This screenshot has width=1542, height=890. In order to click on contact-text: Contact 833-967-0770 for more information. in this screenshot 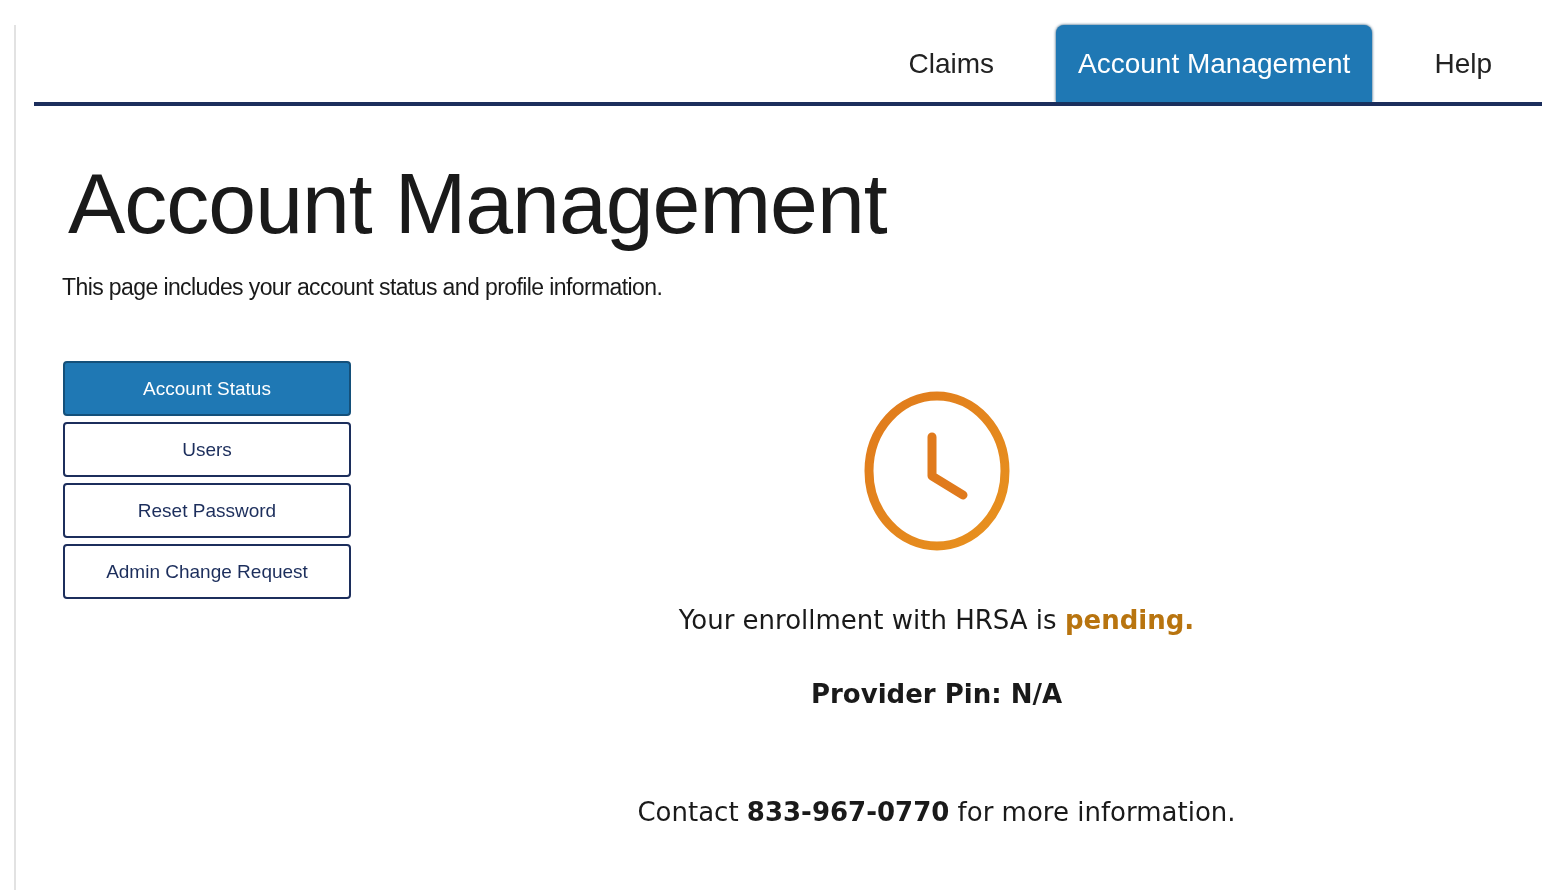, I will do `click(936, 812)`.